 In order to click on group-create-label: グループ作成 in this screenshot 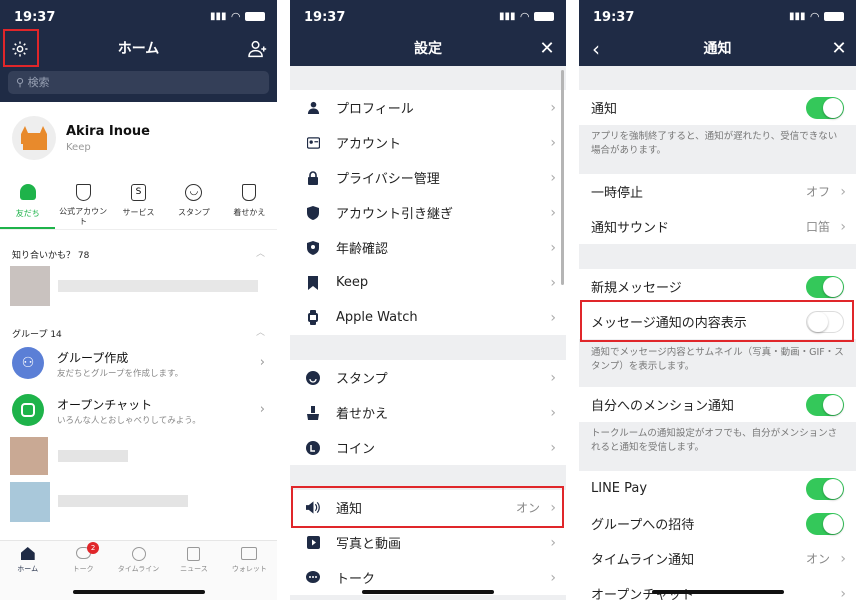, I will do `click(93, 358)`.